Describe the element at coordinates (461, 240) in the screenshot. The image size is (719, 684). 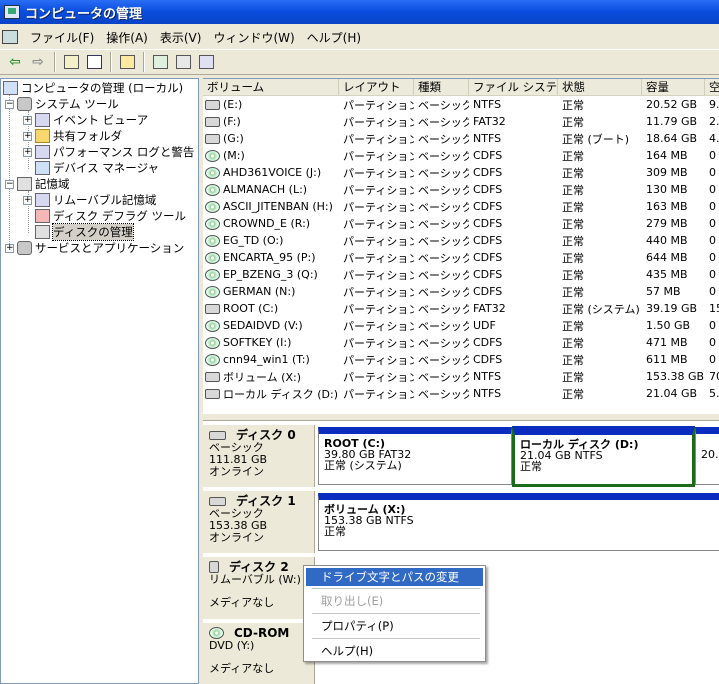
I see `volume-row: EG_TD (O:) パーティション ベーシック CDFS 正常 440 MB 0` at that location.